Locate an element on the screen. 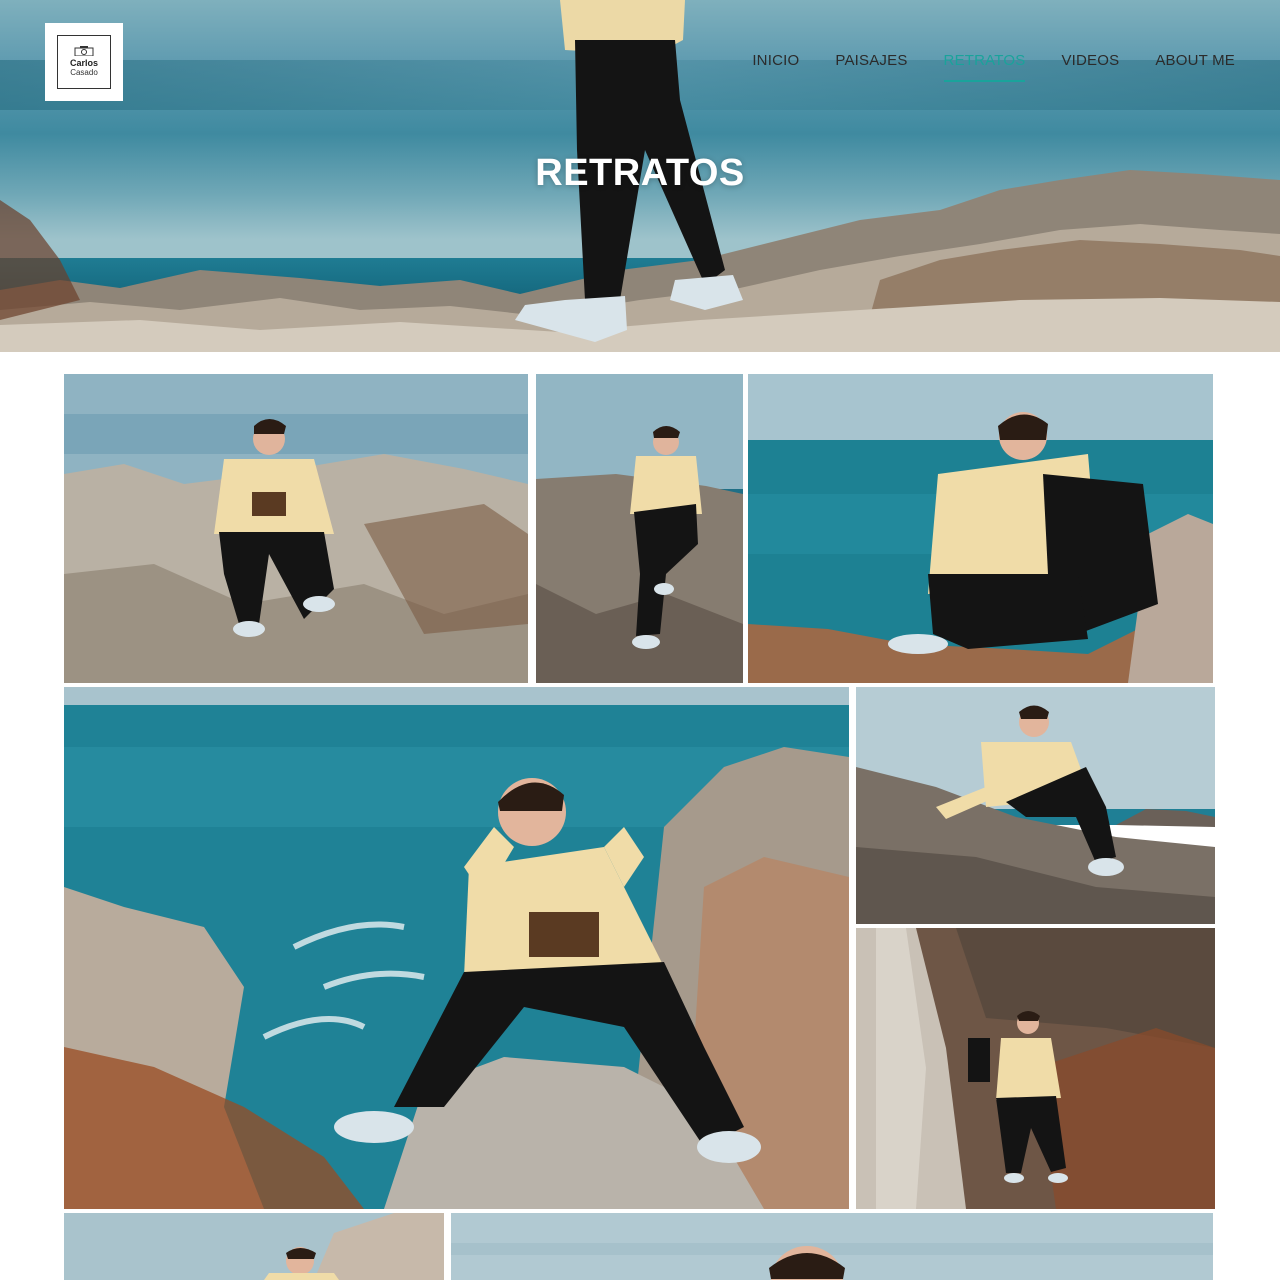  man-sitting-on-rocks-photo is located at coordinates (296, 528).